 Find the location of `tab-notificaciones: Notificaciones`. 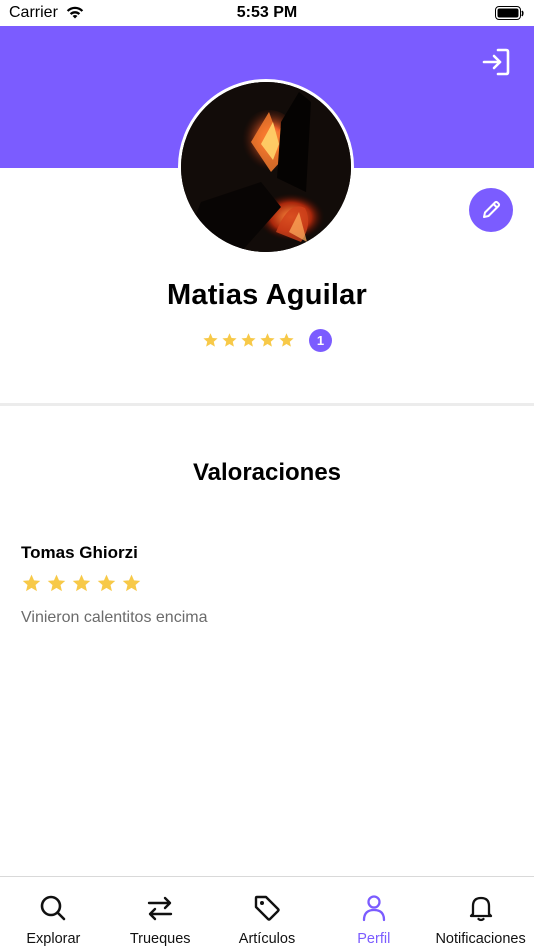

tab-notificaciones: Notificaciones is located at coordinates (480, 914).